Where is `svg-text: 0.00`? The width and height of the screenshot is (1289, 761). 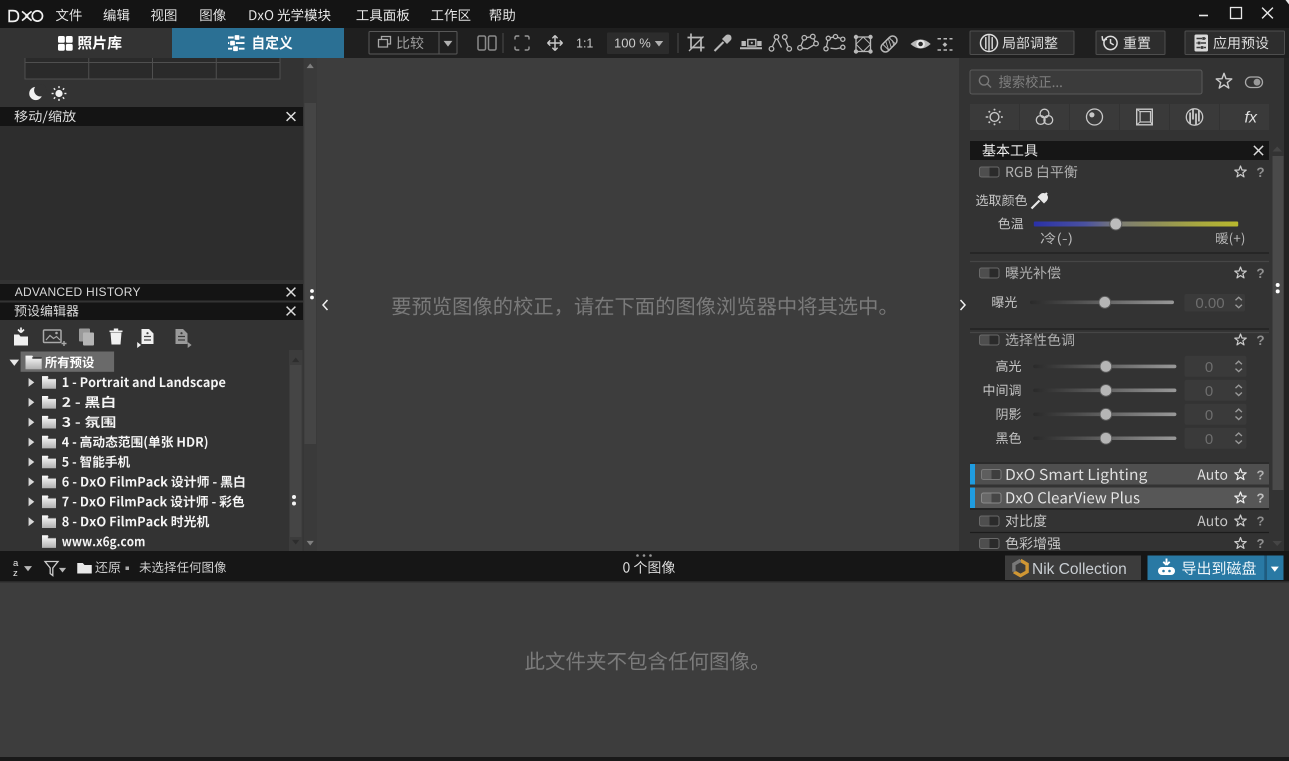
svg-text: 0.00 is located at coordinates (1209, 303).